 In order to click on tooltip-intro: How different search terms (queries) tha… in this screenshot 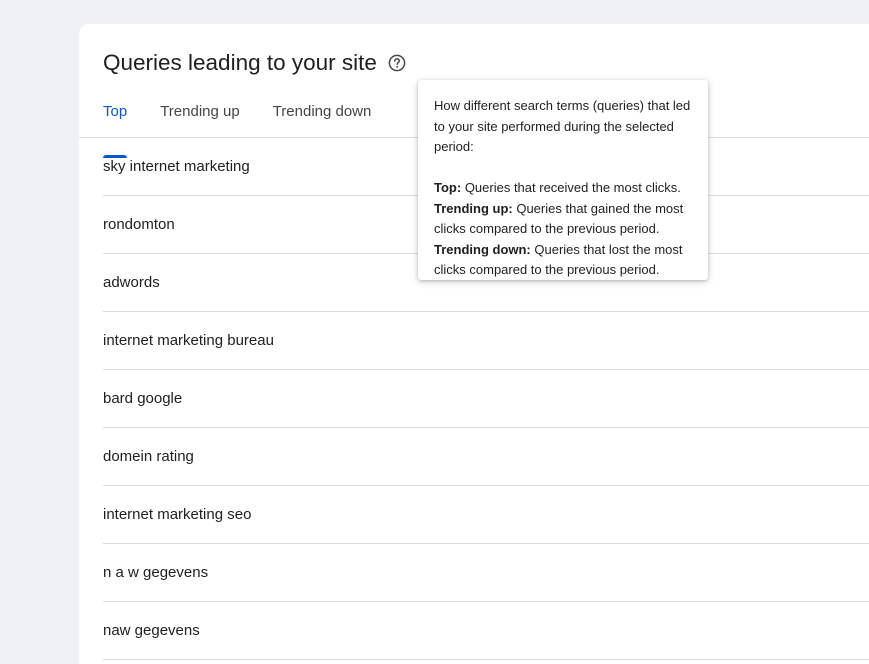, I will do `click(562, 126)`.